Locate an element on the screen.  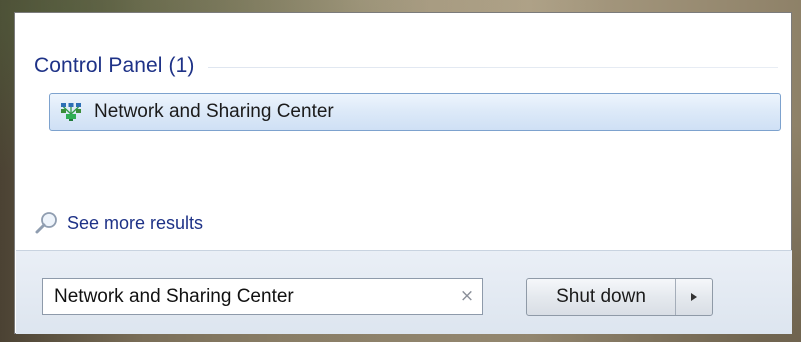
clear-search-icon: × is located at coordinates (467, 296).